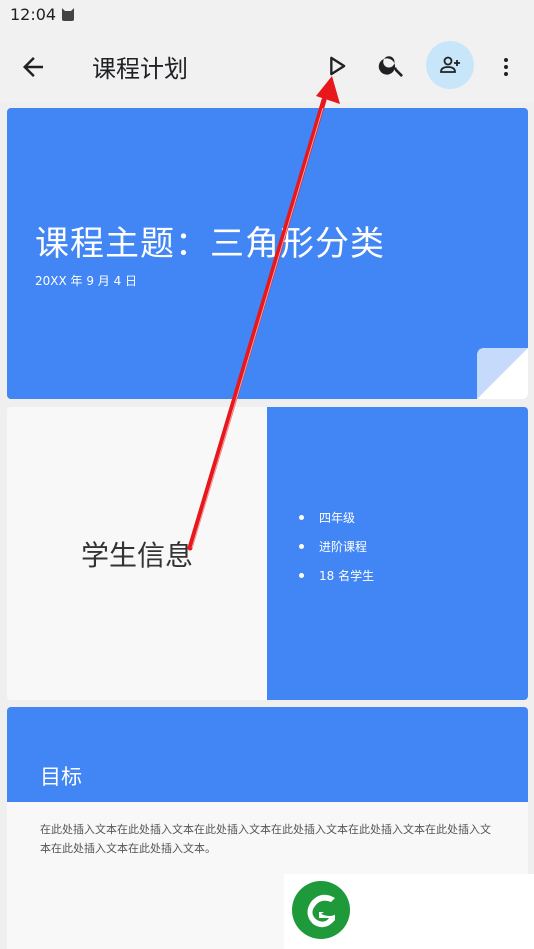 The width and height of the screenshot is (534, 949). What do you see at coordinates (502, 373) in the screenshot?
I see `page-fold-decoration` at bounding box center [502, 373].